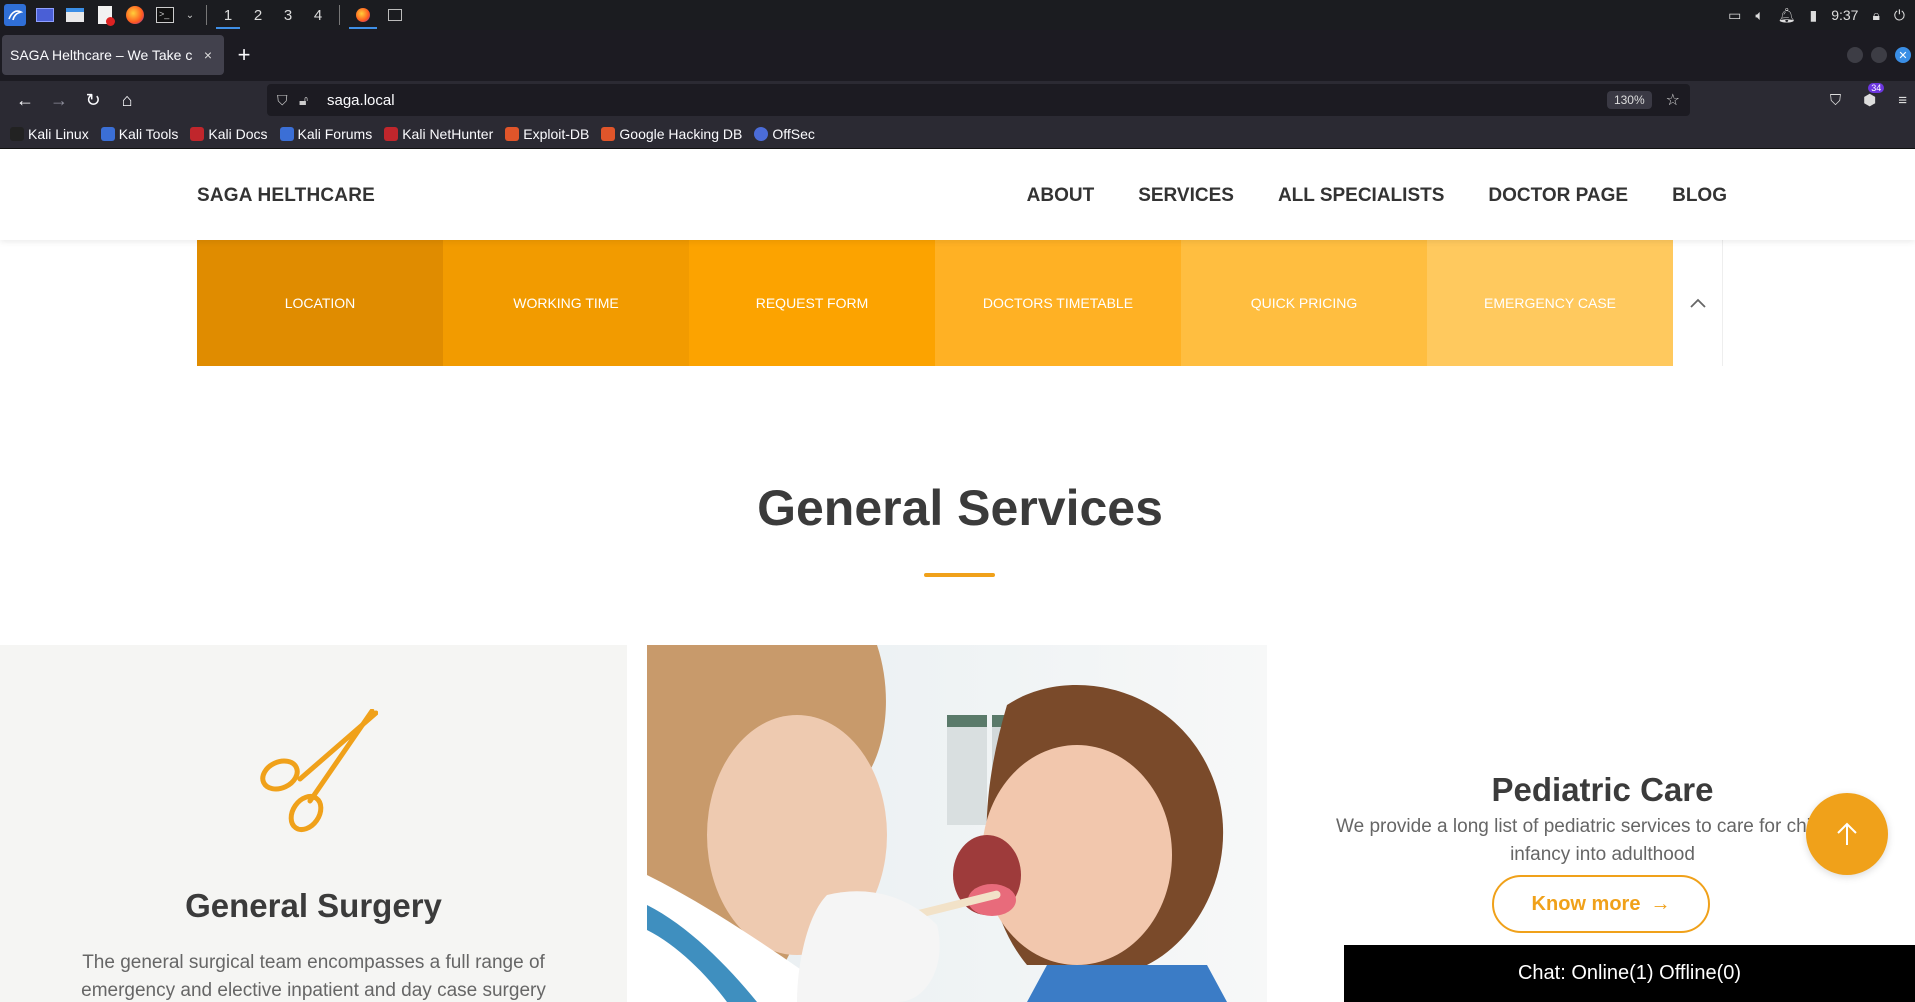  I want to click on insecure-lock-icon: 🔓︎, so click(310, 100).